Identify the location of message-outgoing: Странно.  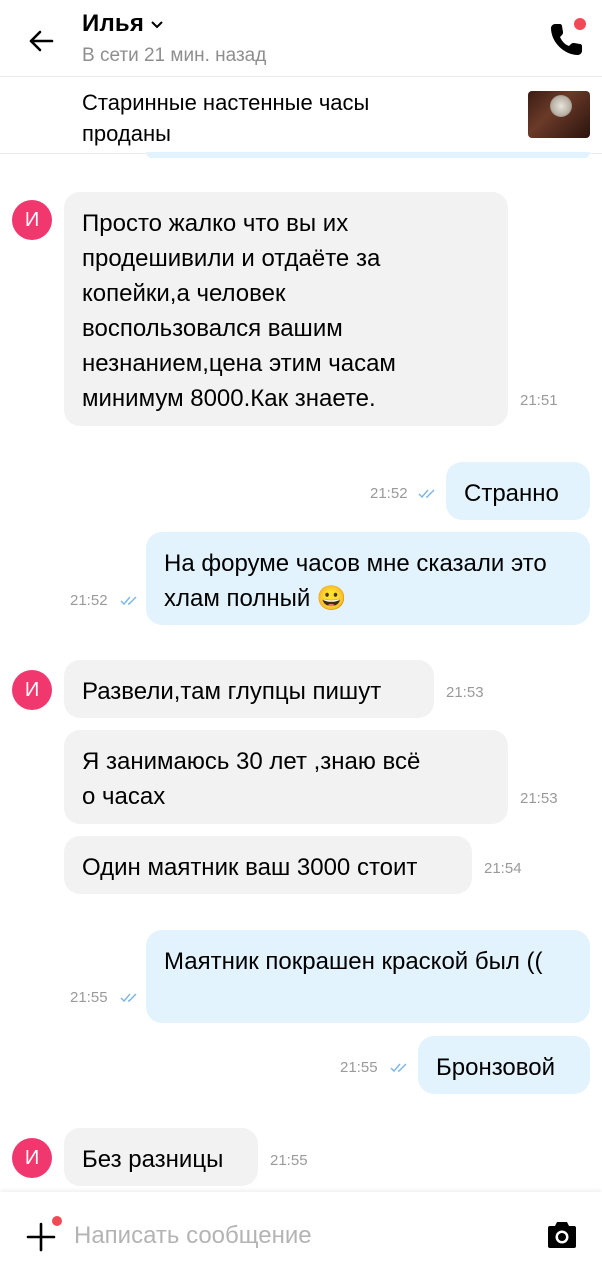
(518, 491).